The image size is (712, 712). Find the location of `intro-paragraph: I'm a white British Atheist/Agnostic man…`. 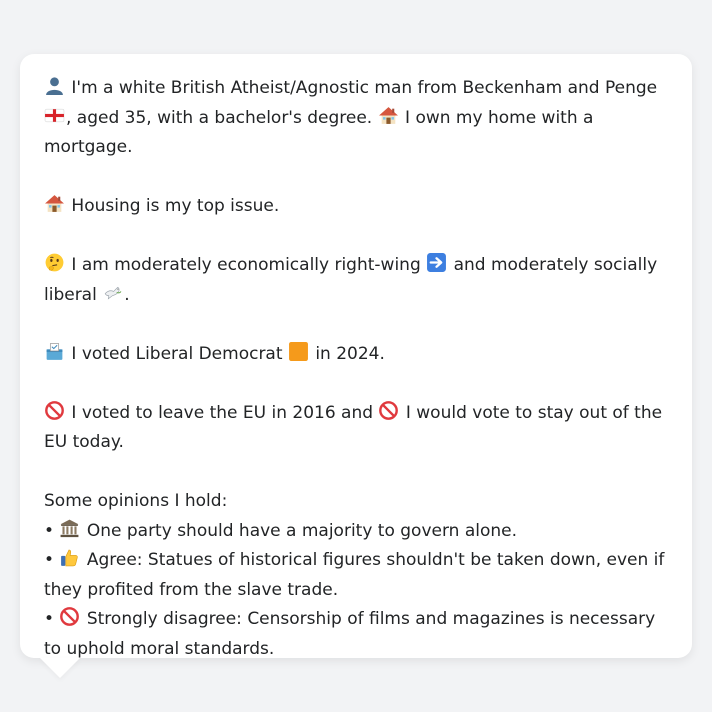

intro-paragraph: I'm a white British Atheist/Agnostic man… is located at coordinates (356, 118).